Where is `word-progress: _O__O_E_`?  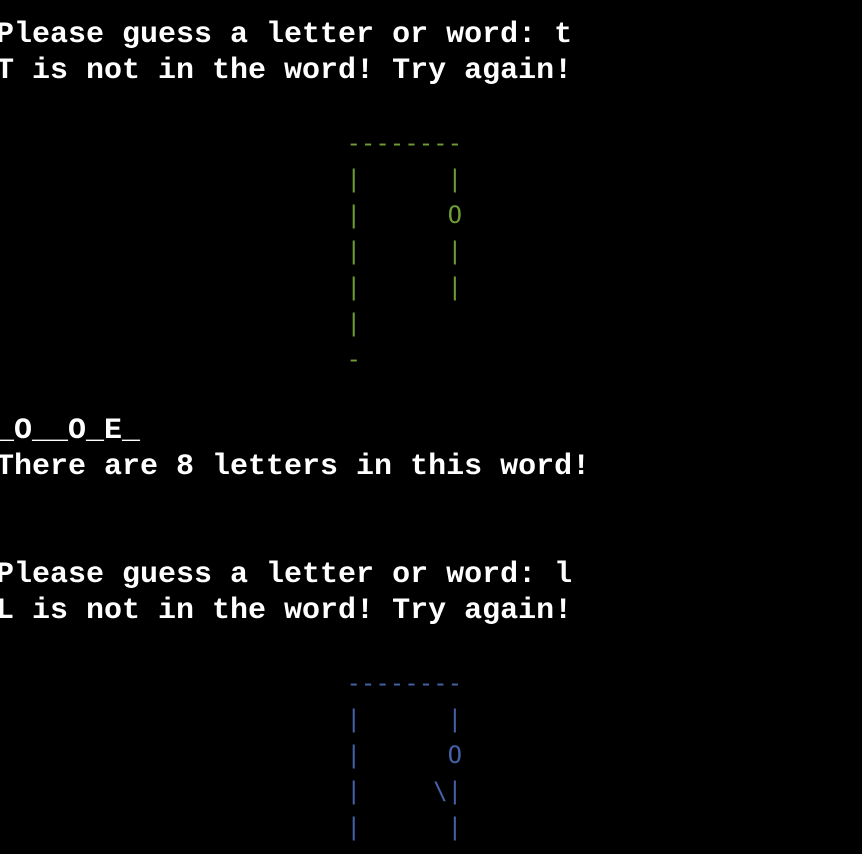
word-progress: _O__O_E_ is located at coordinates (70, 431).